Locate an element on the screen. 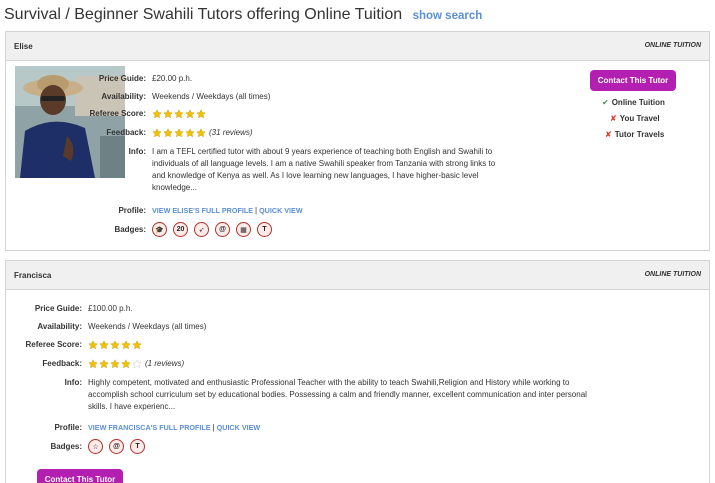 The height and width of the screenshot is (483, 715). tutor-name: Elise is located at coordinates (23, 46).